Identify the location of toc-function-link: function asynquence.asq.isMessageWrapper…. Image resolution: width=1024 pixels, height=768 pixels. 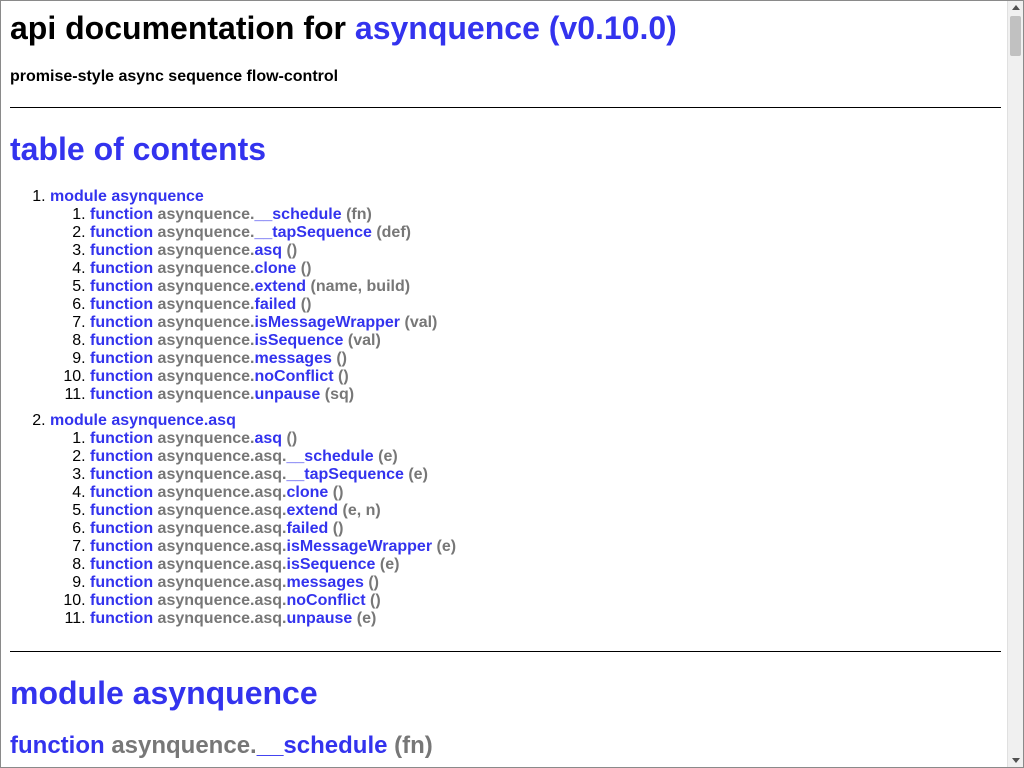
(273, 546).